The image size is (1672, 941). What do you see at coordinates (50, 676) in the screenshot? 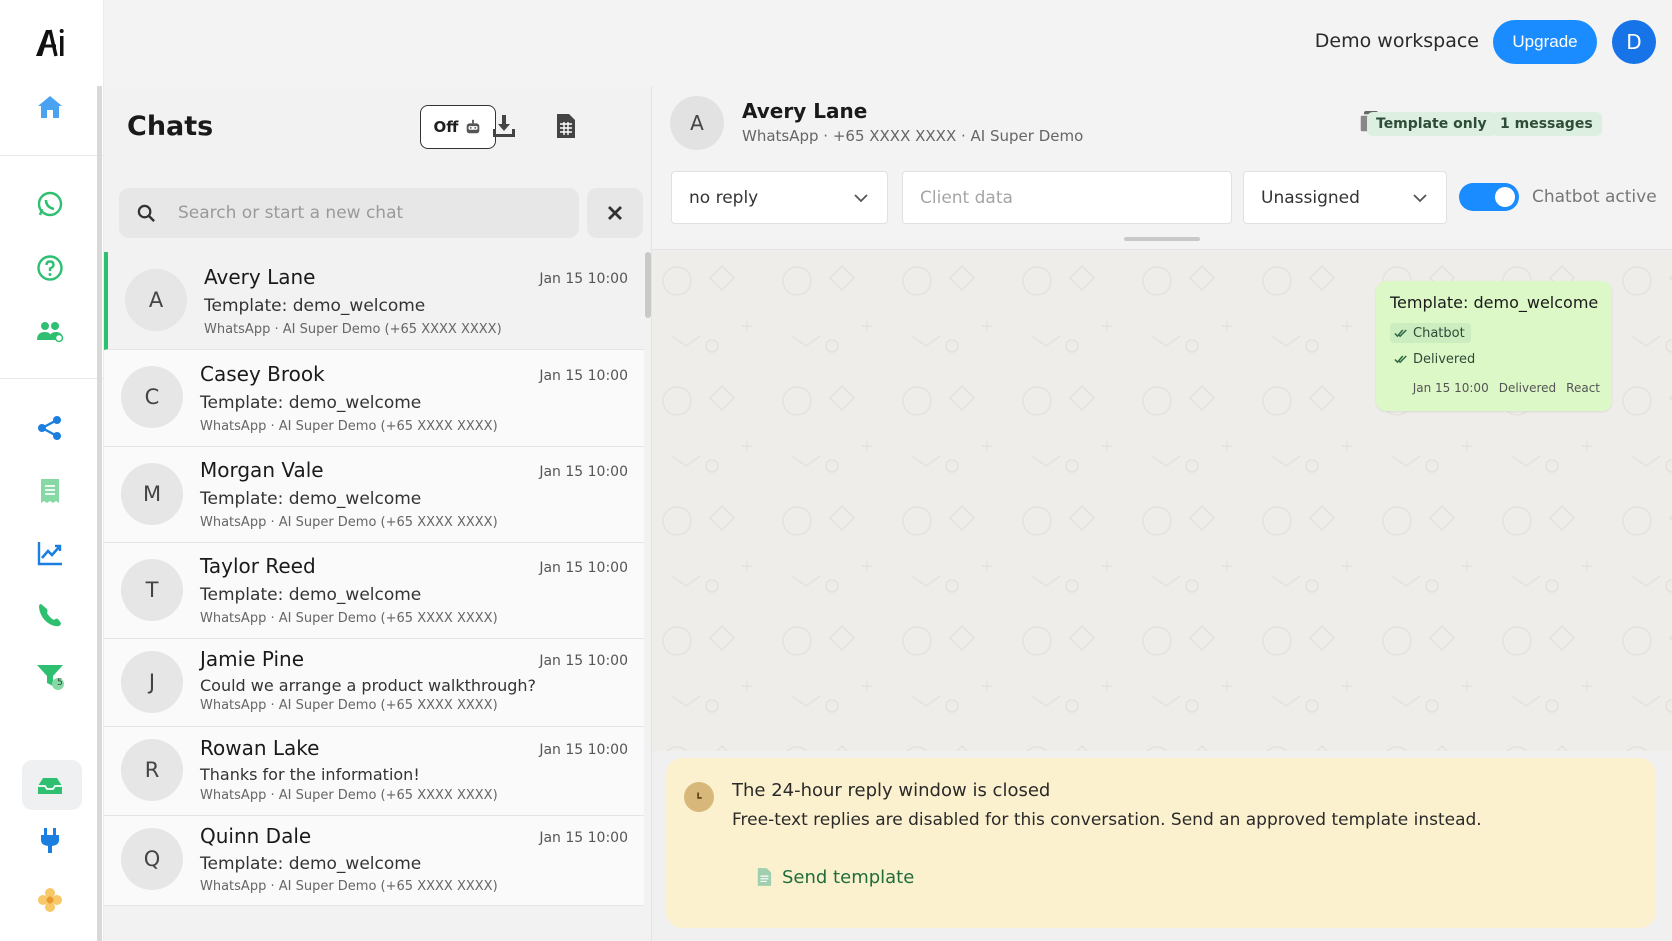
I see `funnel-icon: 5` at bounding box center [50, 676].